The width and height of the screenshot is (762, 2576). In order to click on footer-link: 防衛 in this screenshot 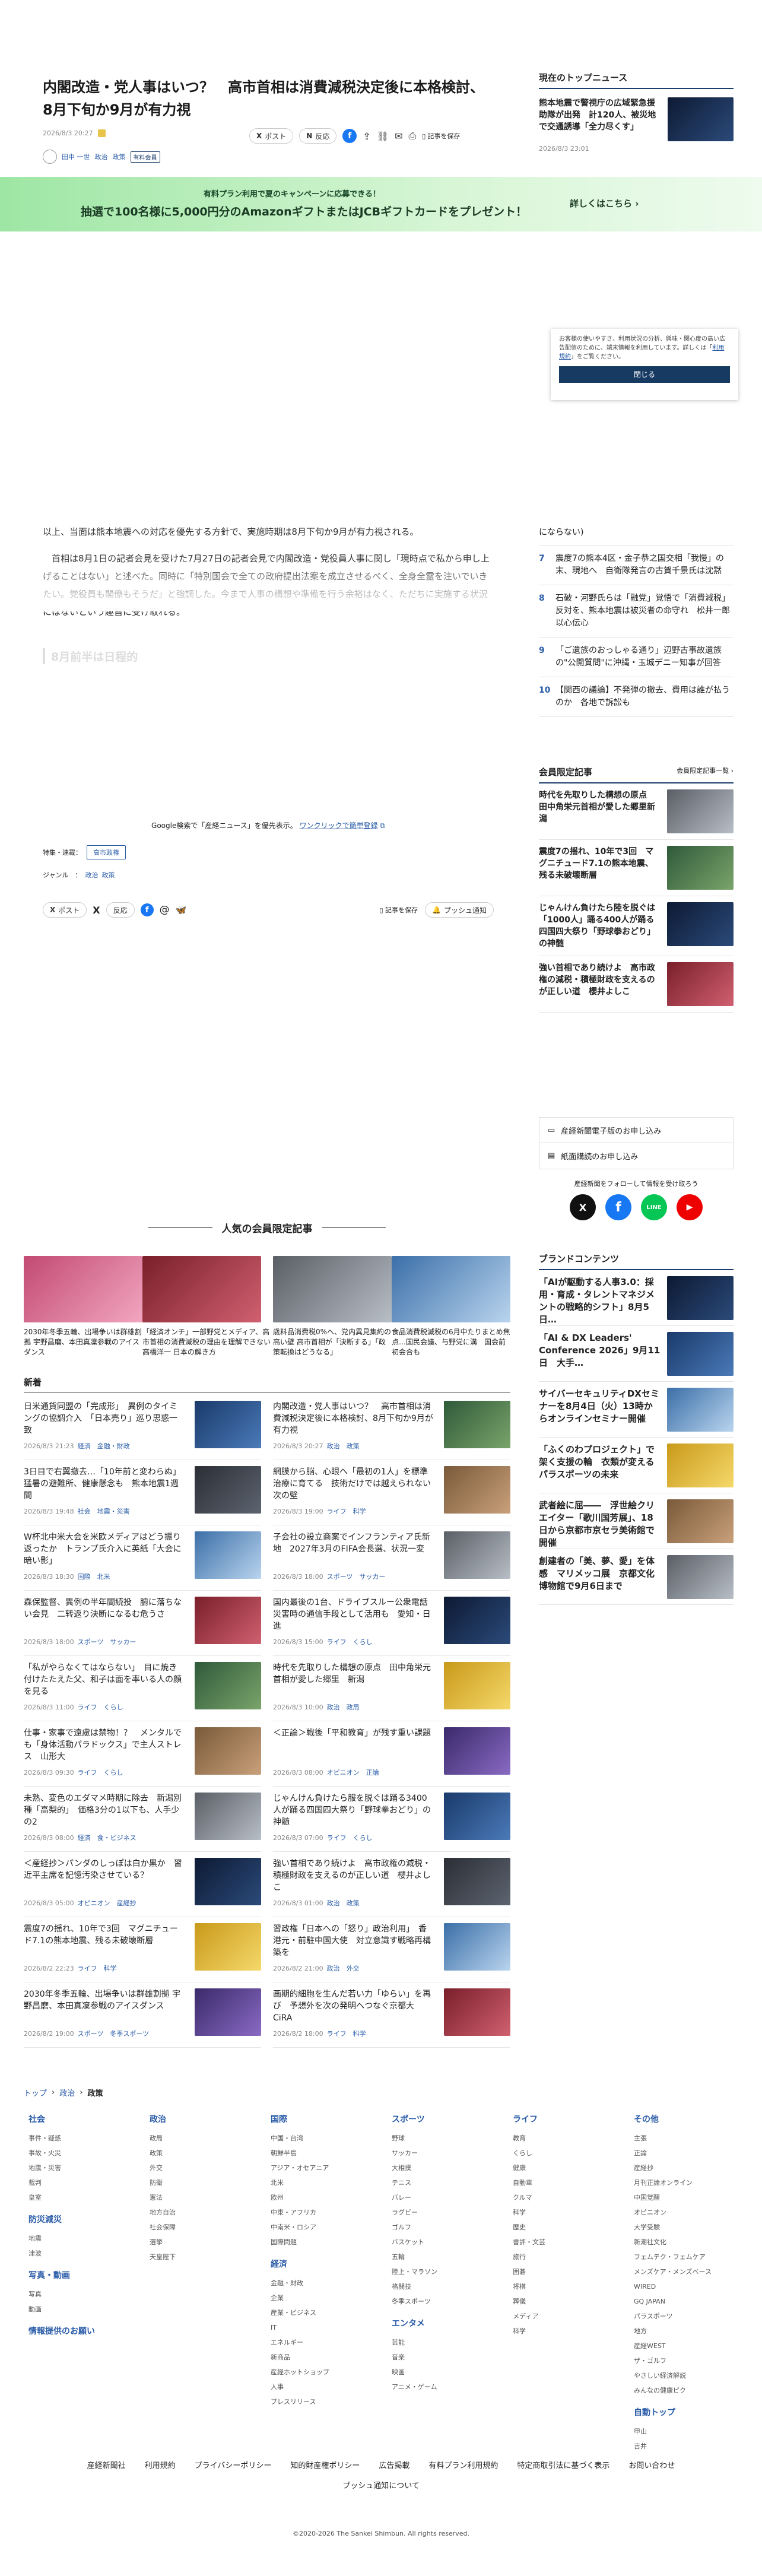, I will do `click(200, 2182)`.